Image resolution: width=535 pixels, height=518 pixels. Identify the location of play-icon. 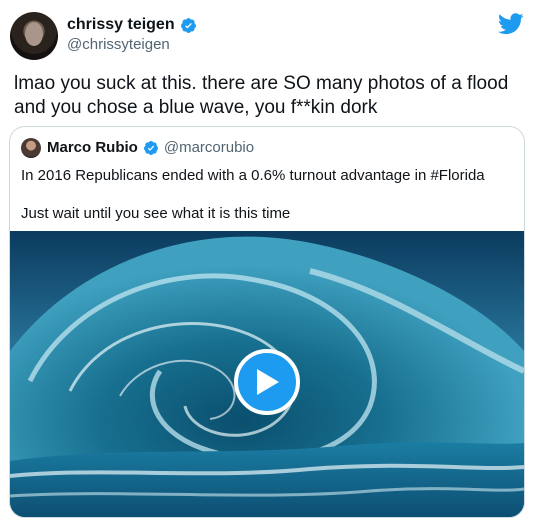
(268, 382).